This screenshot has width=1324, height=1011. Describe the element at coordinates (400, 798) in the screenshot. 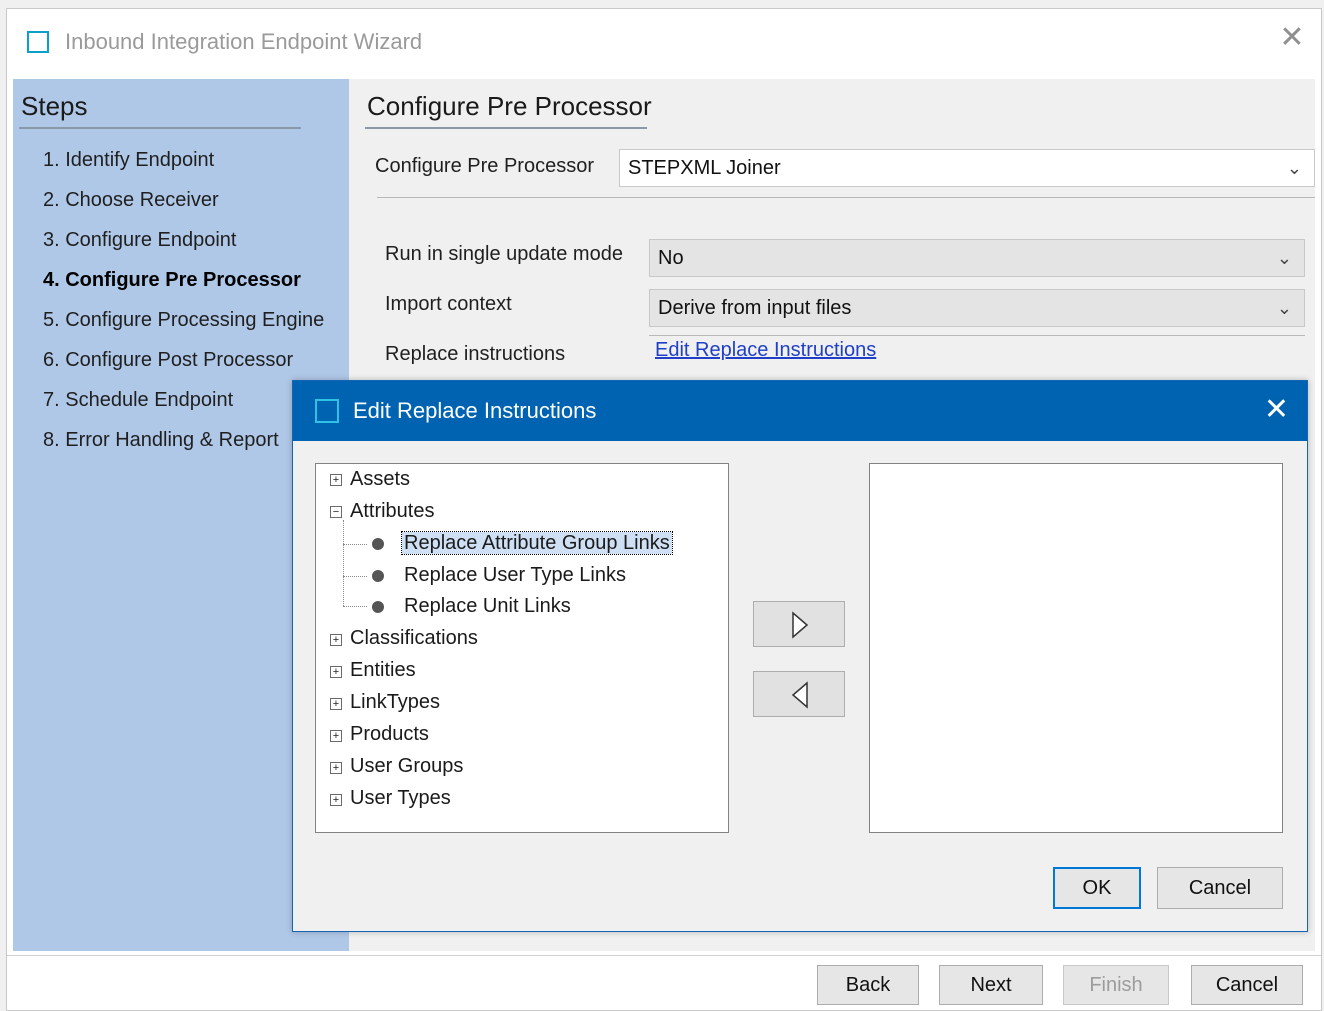

I see `tree-node-user-types: User Types` at that location.